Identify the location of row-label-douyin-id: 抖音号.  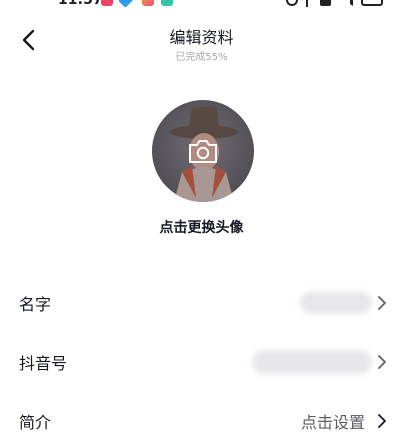
(43, 363).